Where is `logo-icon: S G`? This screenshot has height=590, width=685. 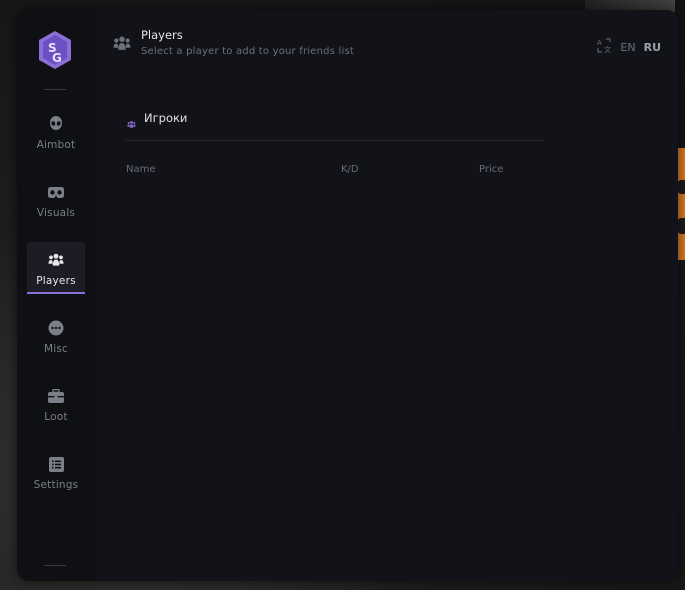
logo-icon: S G is located at coordinates (55, 50).